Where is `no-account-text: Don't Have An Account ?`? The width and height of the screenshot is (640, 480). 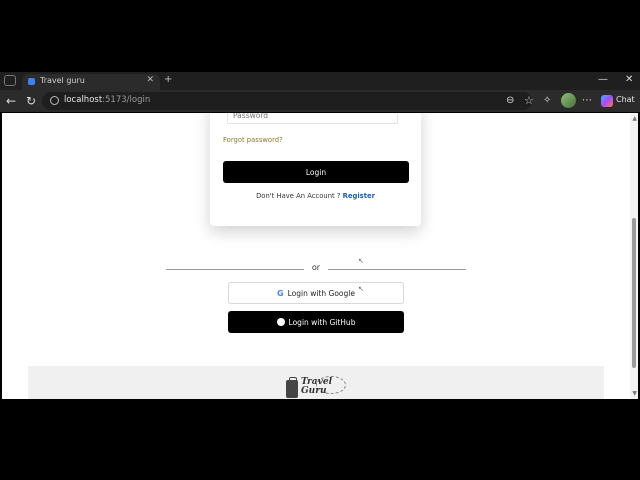 no-account-text: Don't Have An Account ? is located at coordinates (298, 196).